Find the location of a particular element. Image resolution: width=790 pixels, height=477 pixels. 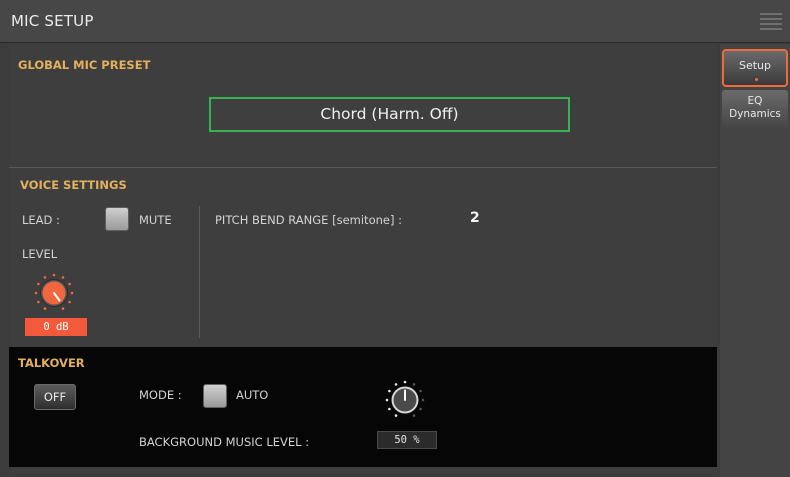

title-bar: MIC SETUP is located at coordinates (395, 21).